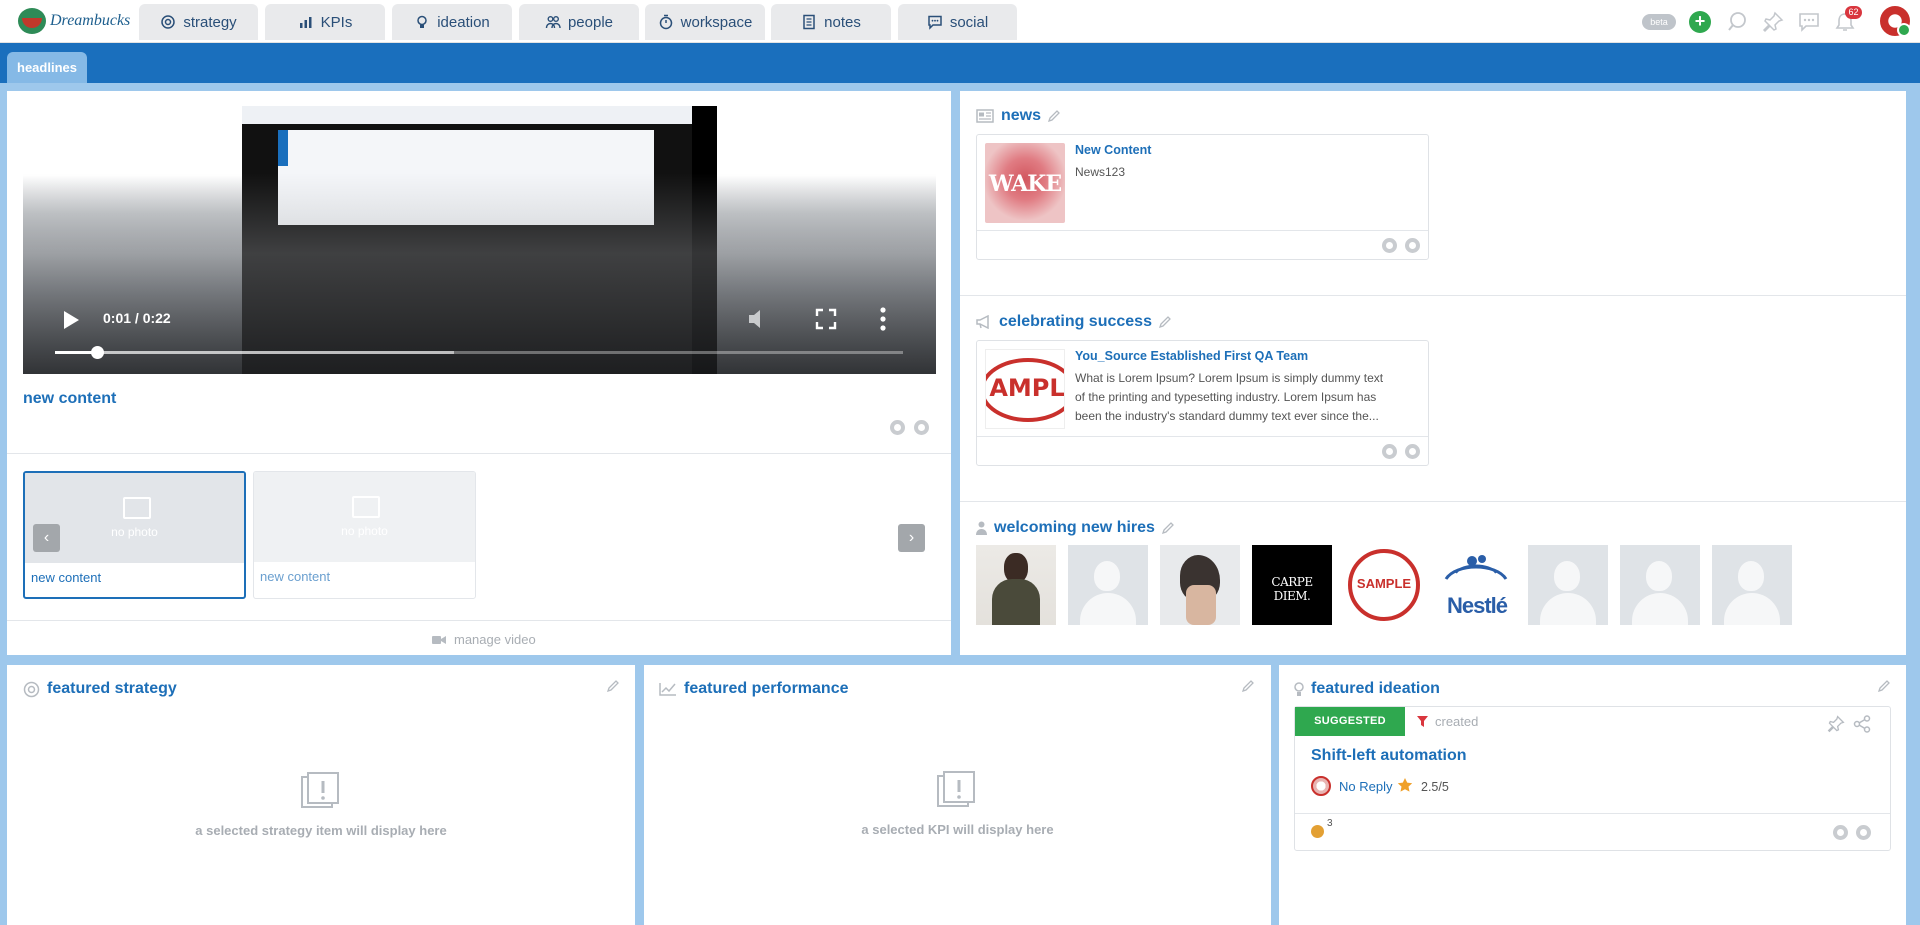 This screenshot has height=925, width=1920. I want to click on nav-tab-workspace: workspace, so click(705, 22).